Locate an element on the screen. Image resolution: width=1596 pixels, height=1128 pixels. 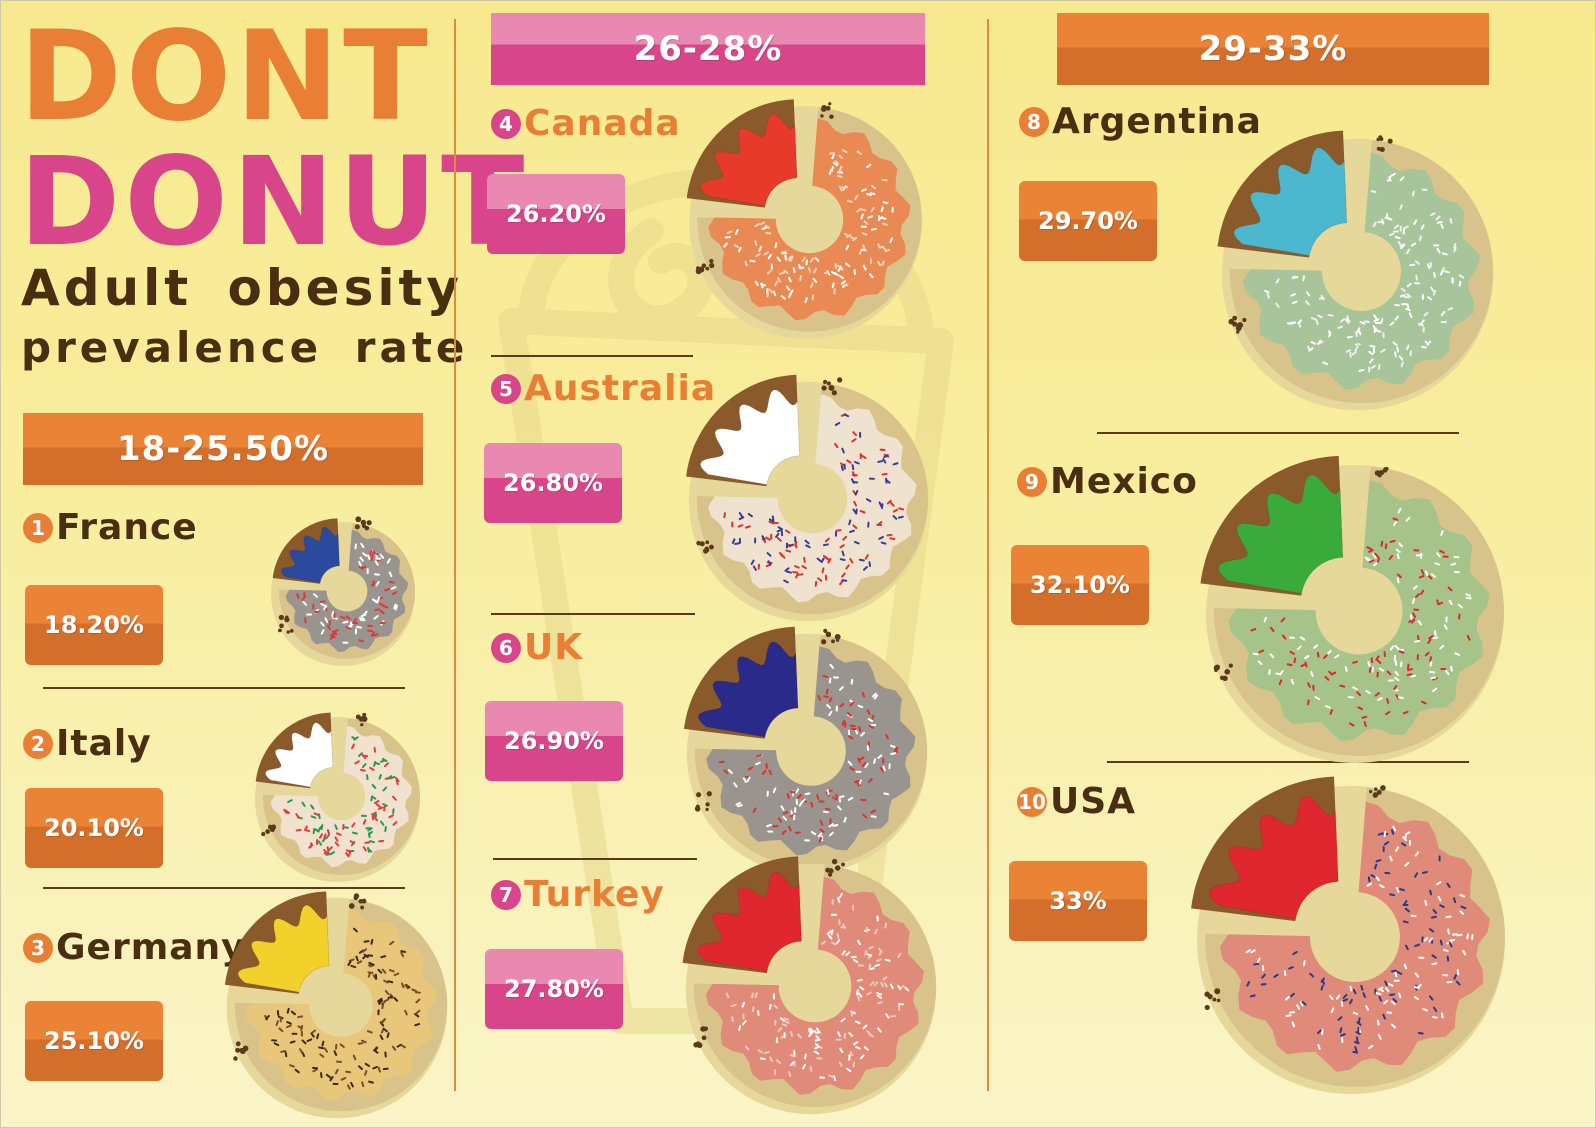
value-label: 26.80% is located at coordinates (553, 483).